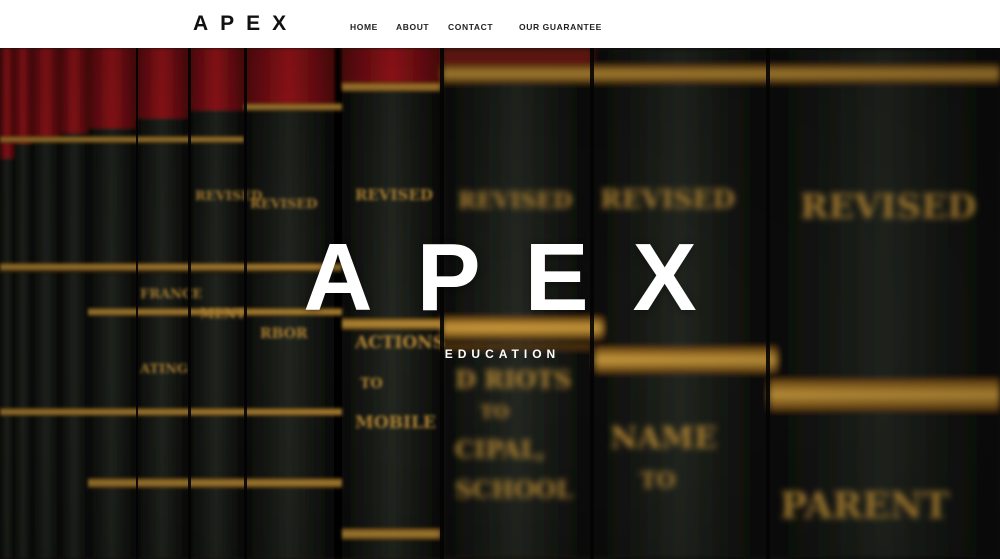  Describe the element at coordinates (470, 27) in the screenshot. I see `nav-contact: CONTACT` at that location.